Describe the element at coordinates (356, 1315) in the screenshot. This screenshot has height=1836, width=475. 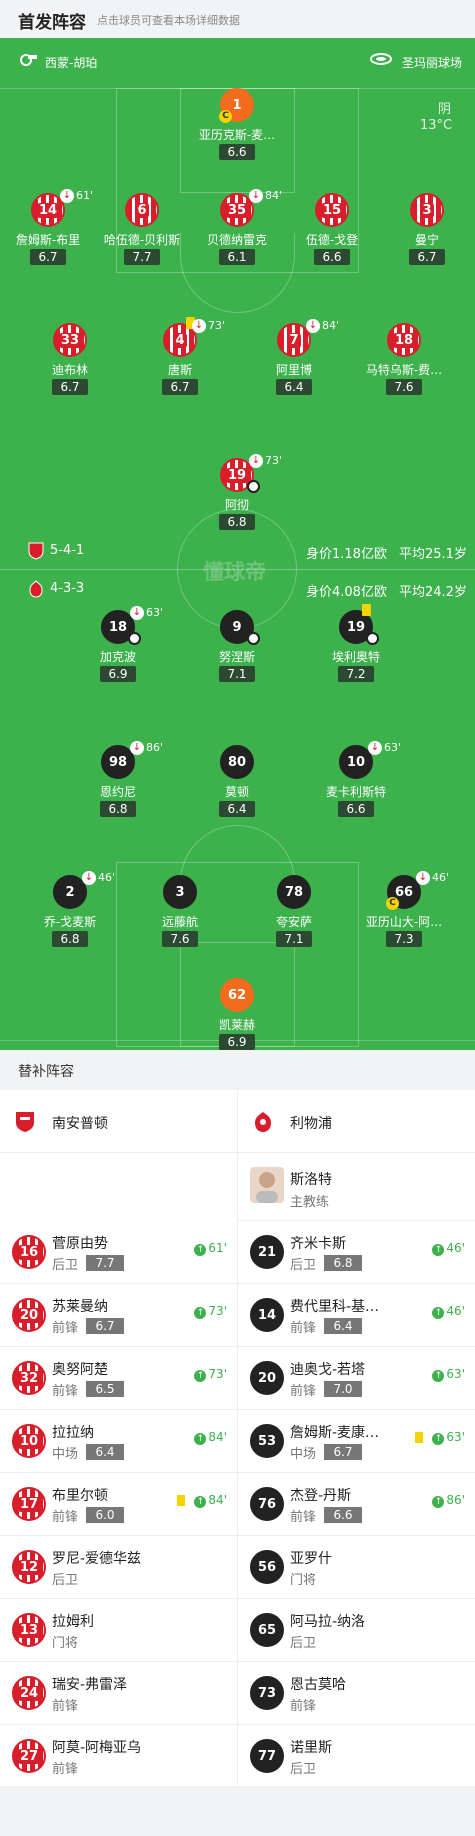
I see `bench-player-row: 14 费代里科-基… 前锋 6.4 ↑ 46'` at that location.